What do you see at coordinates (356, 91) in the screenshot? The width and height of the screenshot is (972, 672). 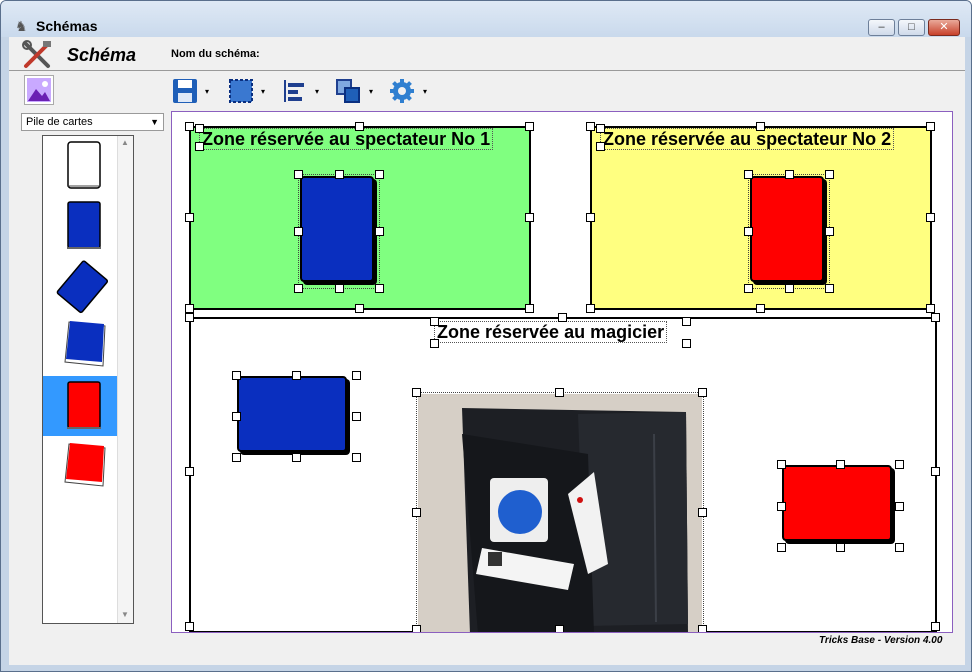 I see `arrange-button: ▾` at bounding box center [356, 91].